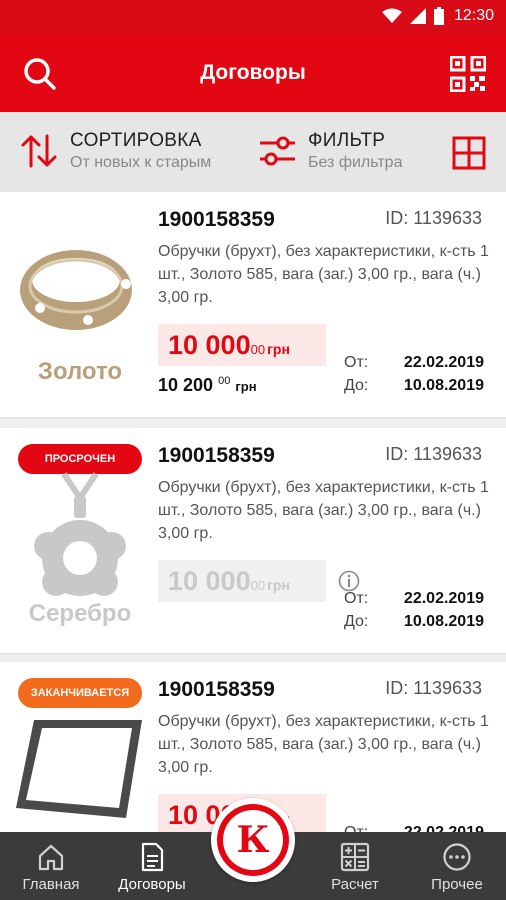 Image resolution: width=506 pixels, height=900 pixels. I want to click on status-bar: 12:30, so click(253, 17).